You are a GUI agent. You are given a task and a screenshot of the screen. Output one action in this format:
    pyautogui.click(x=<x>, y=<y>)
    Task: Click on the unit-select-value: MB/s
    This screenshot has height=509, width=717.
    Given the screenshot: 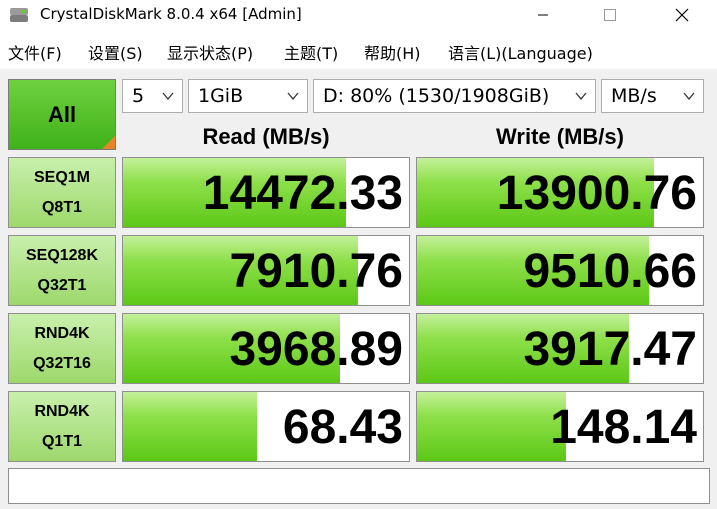 What is the action you would take?
    pyautogui.click(x=634, y=96)
    